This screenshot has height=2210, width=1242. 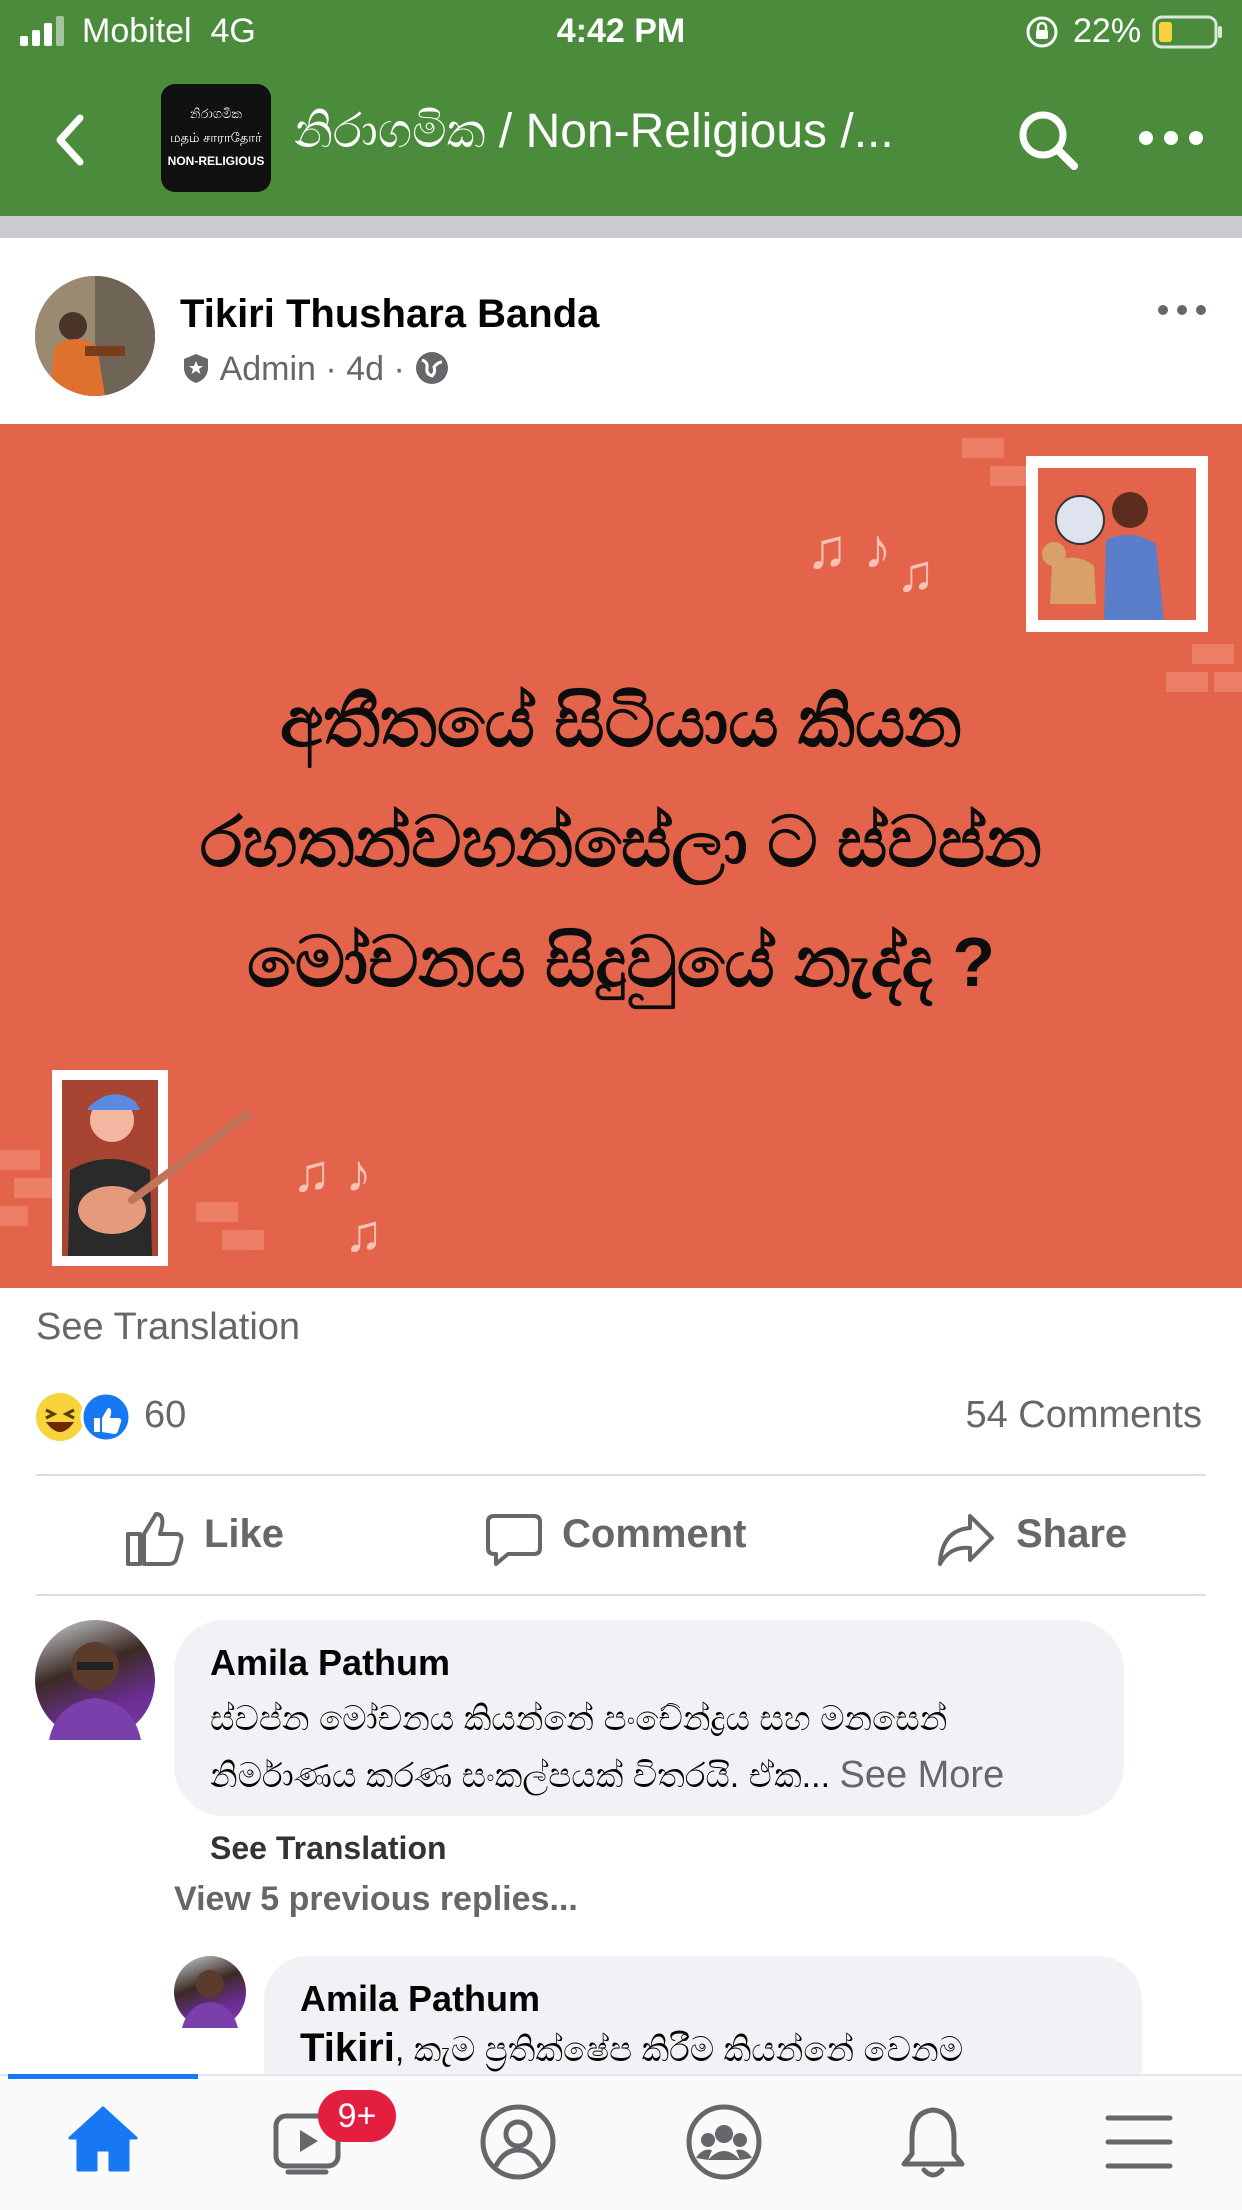 I want to click on comment-icon, so click(x=514, y=1540).